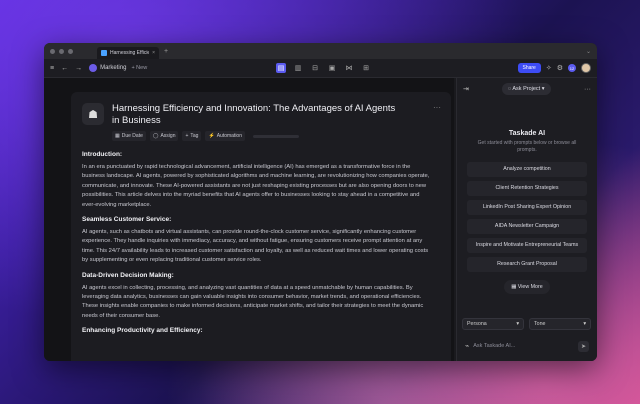 Image resolution: width=640 pixels, height=404 pixels. What do you see at coordinates (477, 324) in the screenshot?
I see `persona-label: Persona` at bounding box center [477, 324].